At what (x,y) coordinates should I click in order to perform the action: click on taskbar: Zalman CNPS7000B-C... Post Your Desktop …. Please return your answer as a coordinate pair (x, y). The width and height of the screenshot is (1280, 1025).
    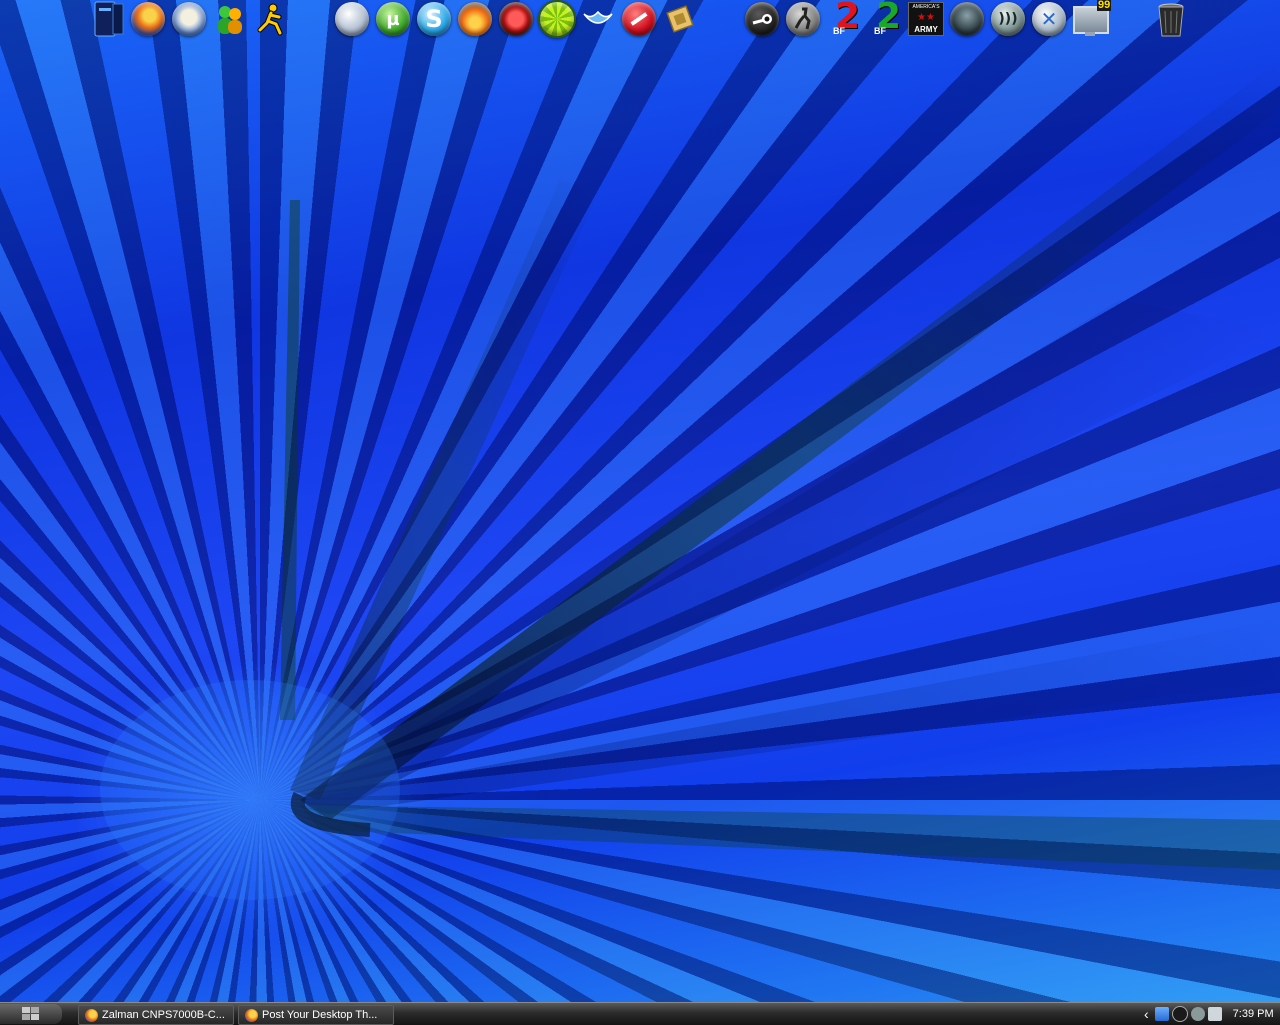
    Looking at the image, I should click on (640, 1013).